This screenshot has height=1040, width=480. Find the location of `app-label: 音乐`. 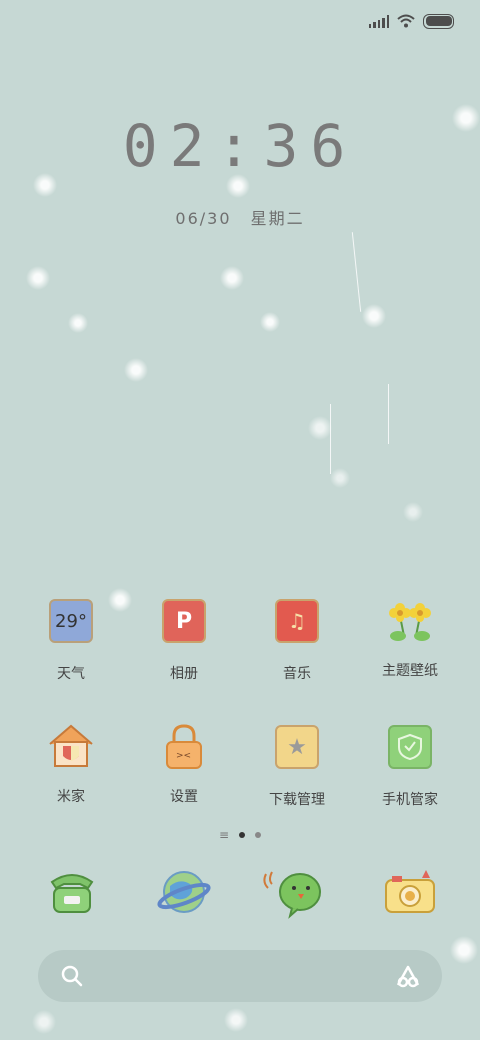

app-label: 音乐 is located at coordinates (297, 674).